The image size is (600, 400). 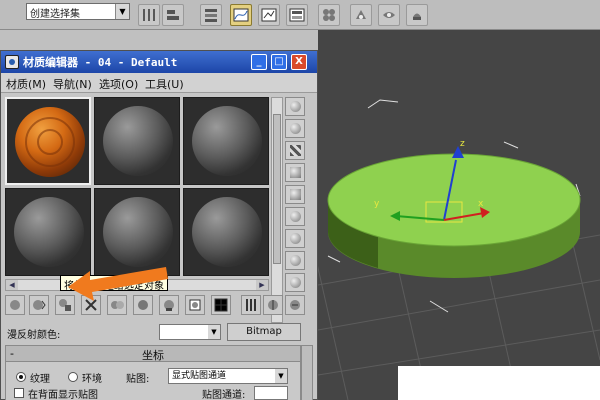 What do you see at coordinates (499, 383) in the screenshot?
I see `blank-area` at bounding box center [499, 383].